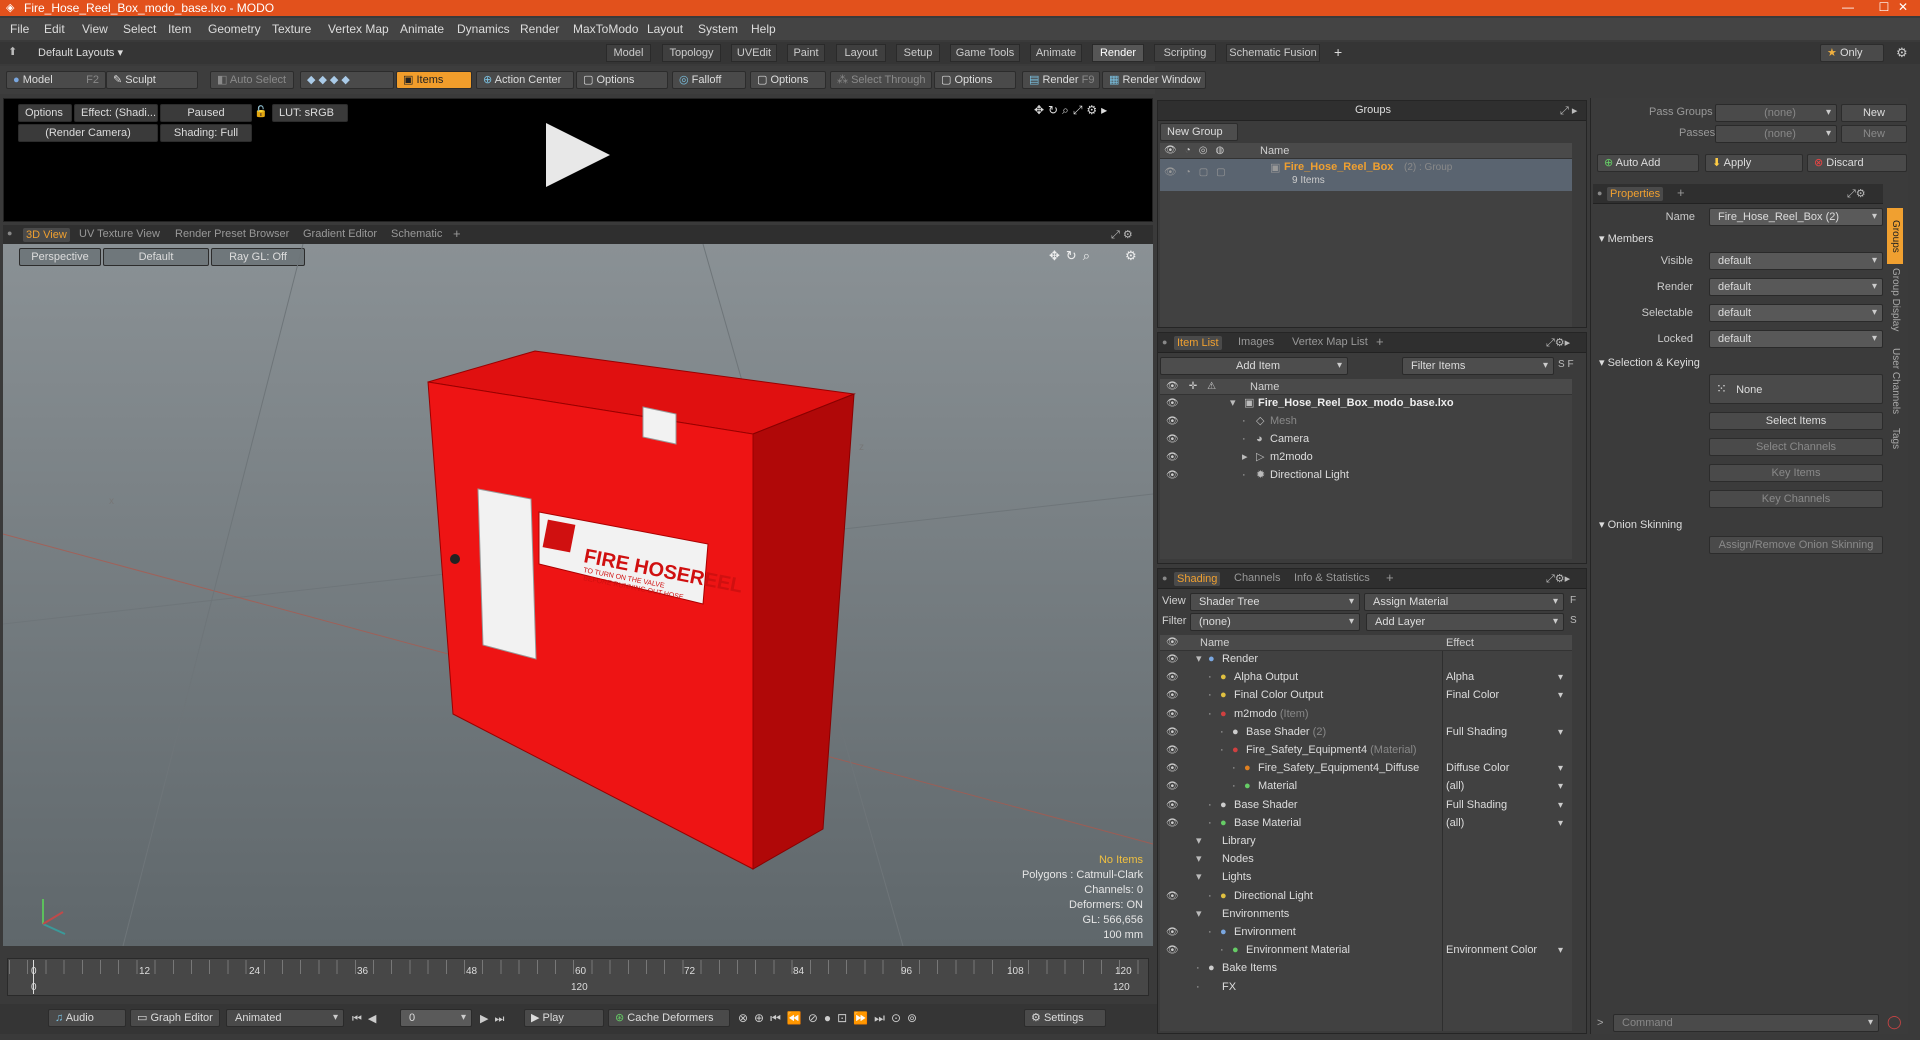 Image resolution: width=1920 pixels, height=1040 pixels. What do you see at coordinates (422, 29) in the screenshot?
I see `menu-animate: Animate` at bounding box center [422, 29].